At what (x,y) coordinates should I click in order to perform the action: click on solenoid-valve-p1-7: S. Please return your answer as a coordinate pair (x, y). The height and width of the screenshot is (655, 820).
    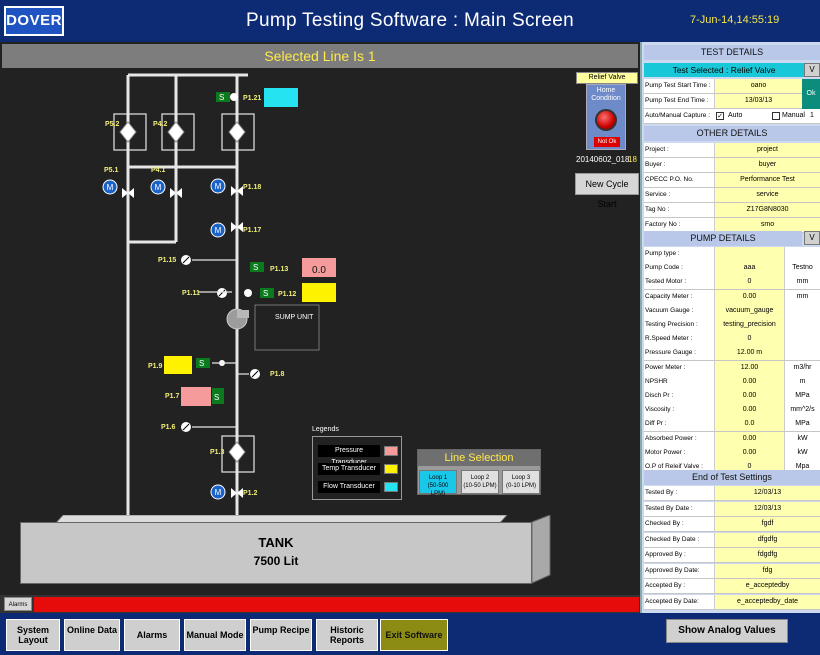
    Looking at the image, I should click on (218, 396).